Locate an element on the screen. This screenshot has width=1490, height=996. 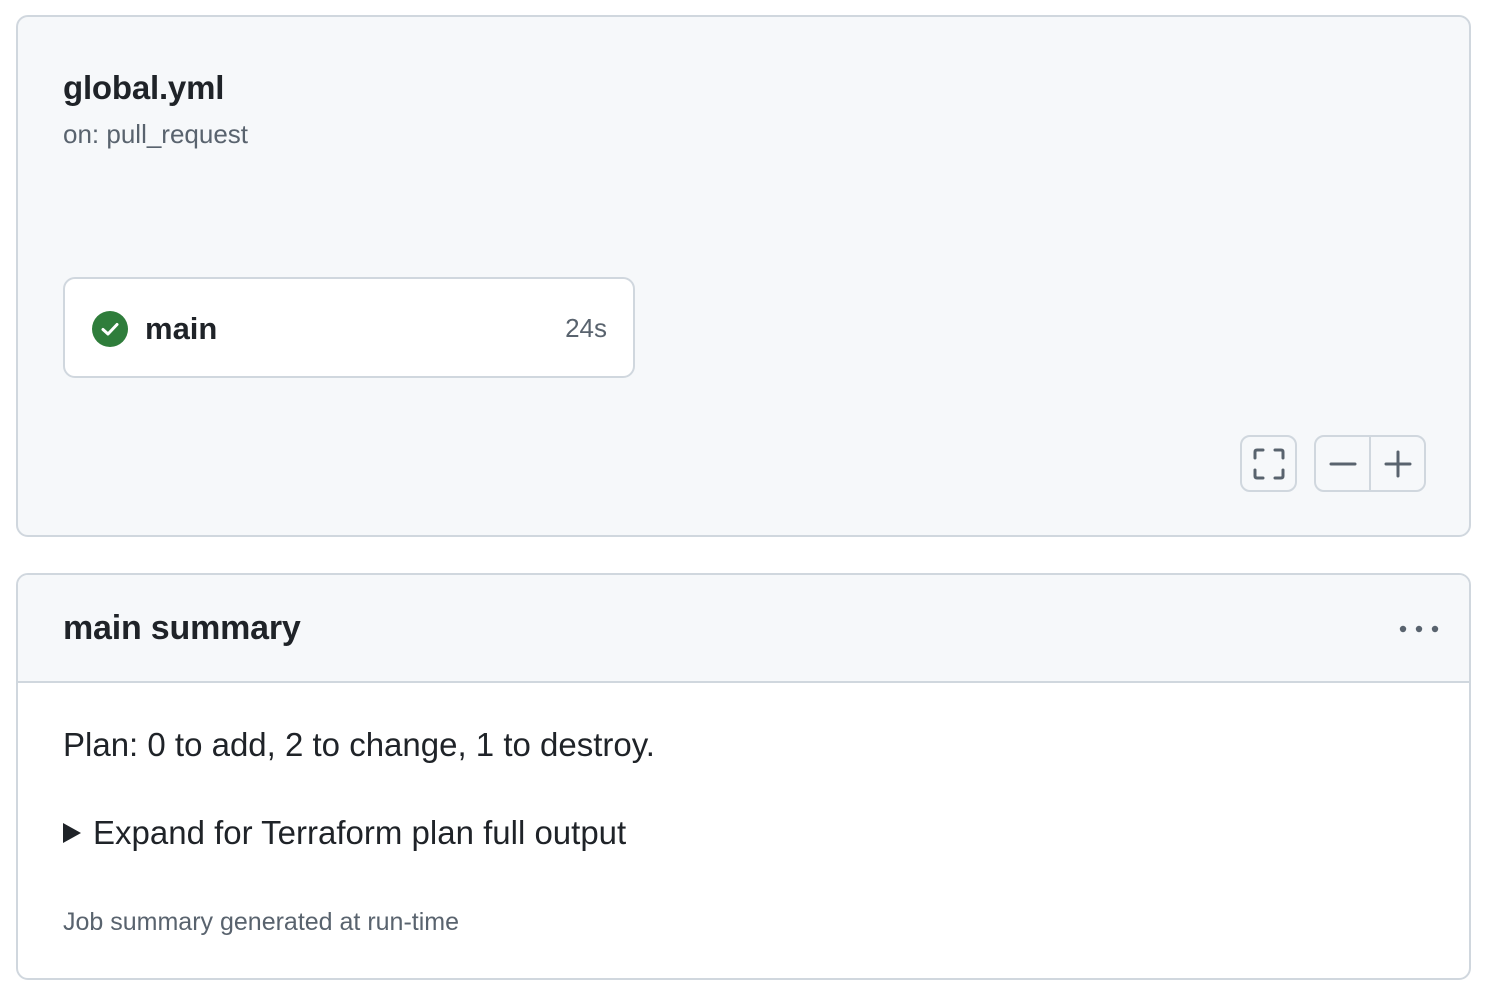
workflow-trigger: on: pull_request is located at coordinates (156, 134).